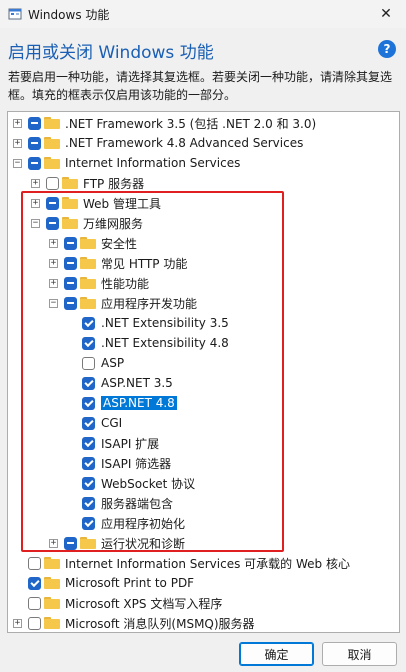  I want to click on tree-item: + .NET Framework 3.5 (包括 .NET 2.0 和 3.0), so click(164, 123).